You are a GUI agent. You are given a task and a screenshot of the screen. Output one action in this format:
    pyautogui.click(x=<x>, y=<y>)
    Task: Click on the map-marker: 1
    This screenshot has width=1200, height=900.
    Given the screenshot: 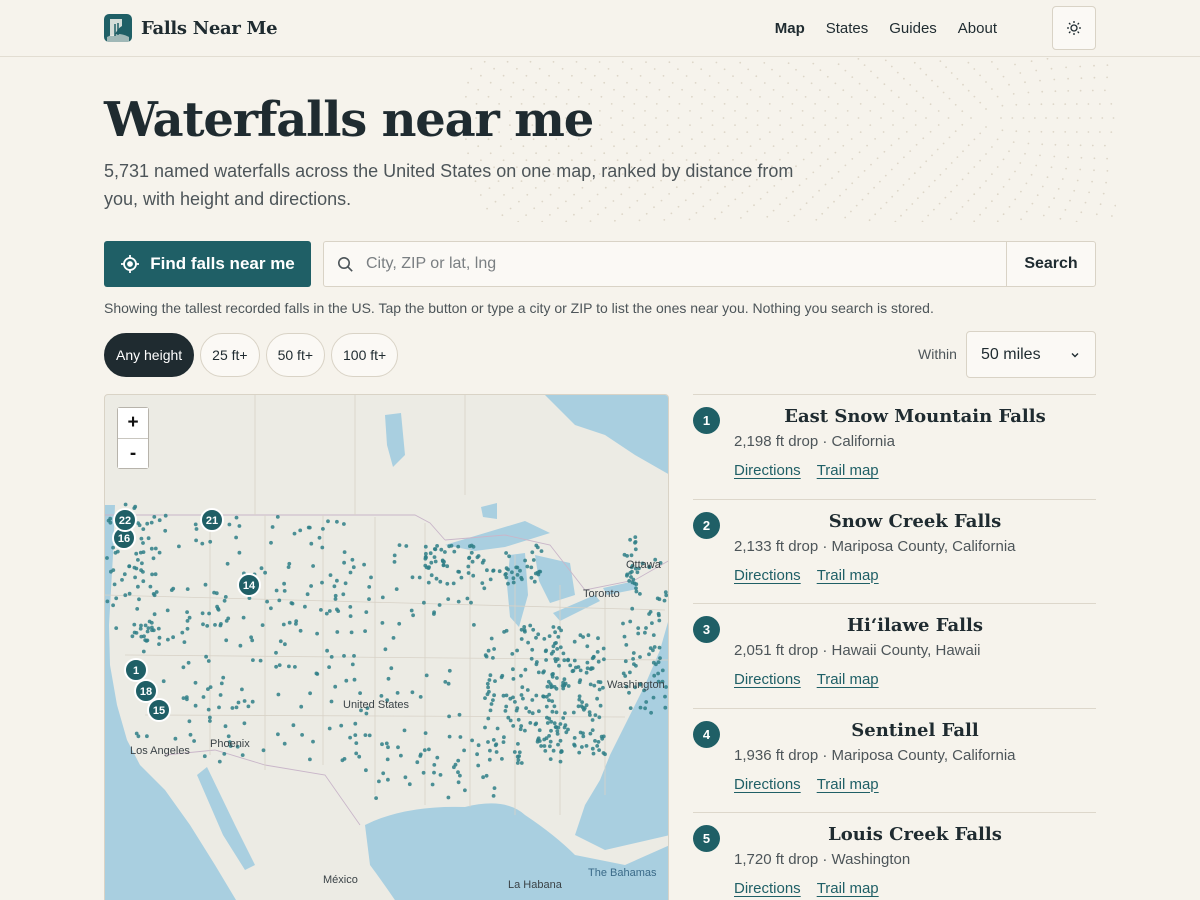 What is the action you would take?
    pyautogui.click(x=136, y=670)
    